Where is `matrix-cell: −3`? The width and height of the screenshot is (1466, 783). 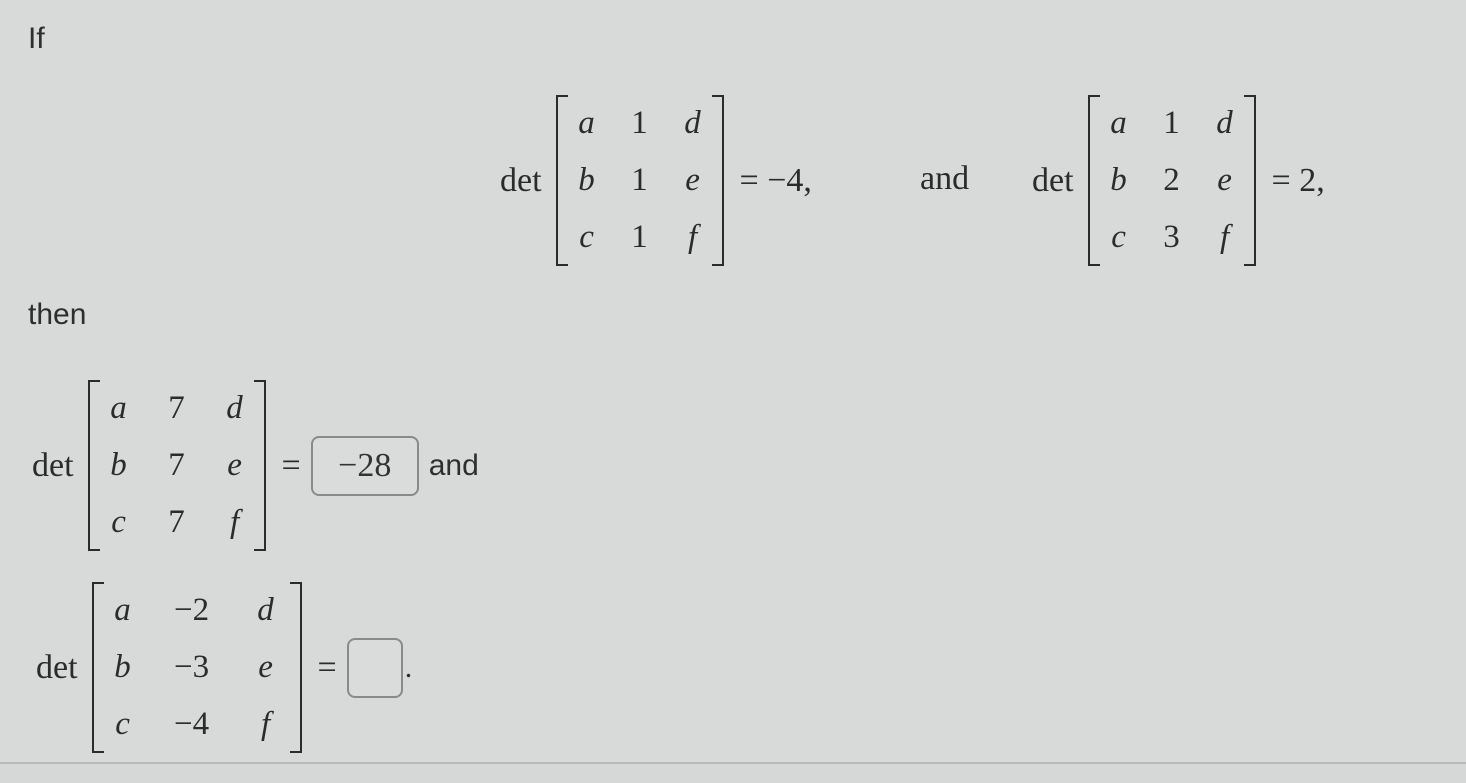
matrix-cell: −3 is located at coordinates (191, 667).